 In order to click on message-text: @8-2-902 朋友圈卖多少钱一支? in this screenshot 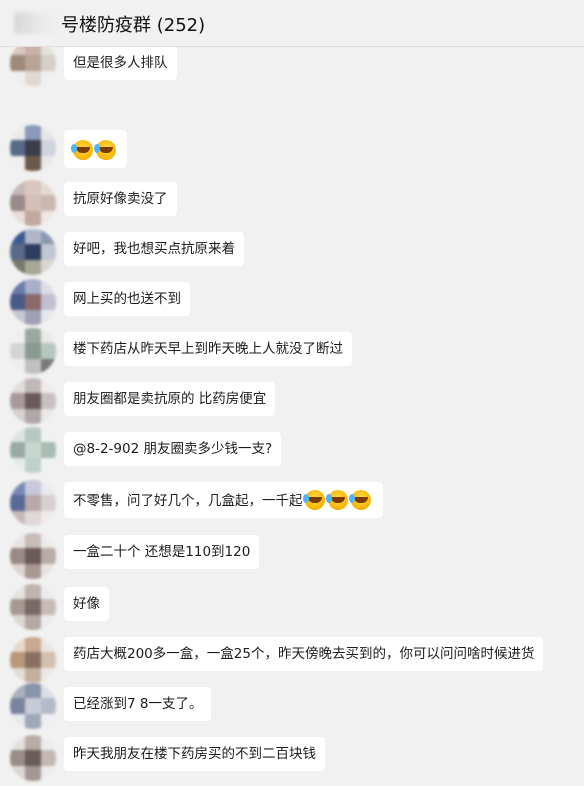, I will do `click(173, 449)`.